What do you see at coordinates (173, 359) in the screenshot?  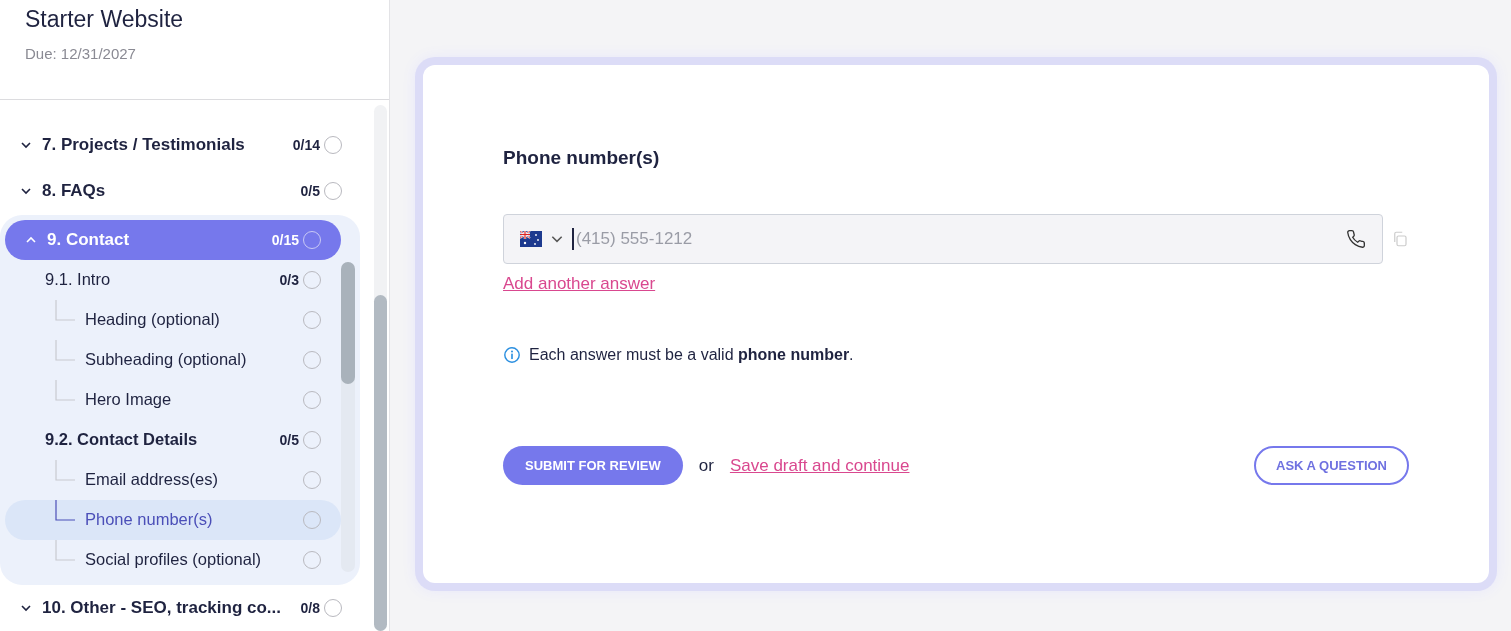 I see `field-item: Subheading (optional)` at bounding box center [173, 359].